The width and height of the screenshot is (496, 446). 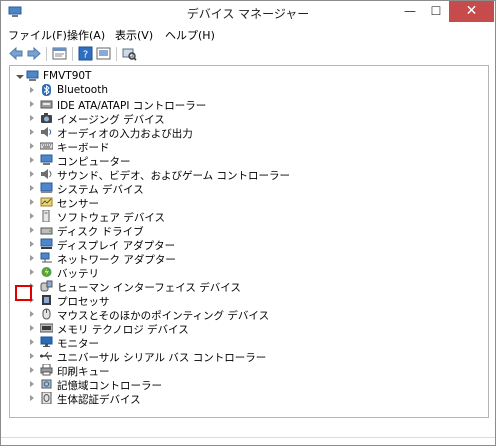 What do you see at coordinates (190, 35) in the screenshot?
I see `menu-help: ヘルプ(H)` at bounding box center [190, 35].